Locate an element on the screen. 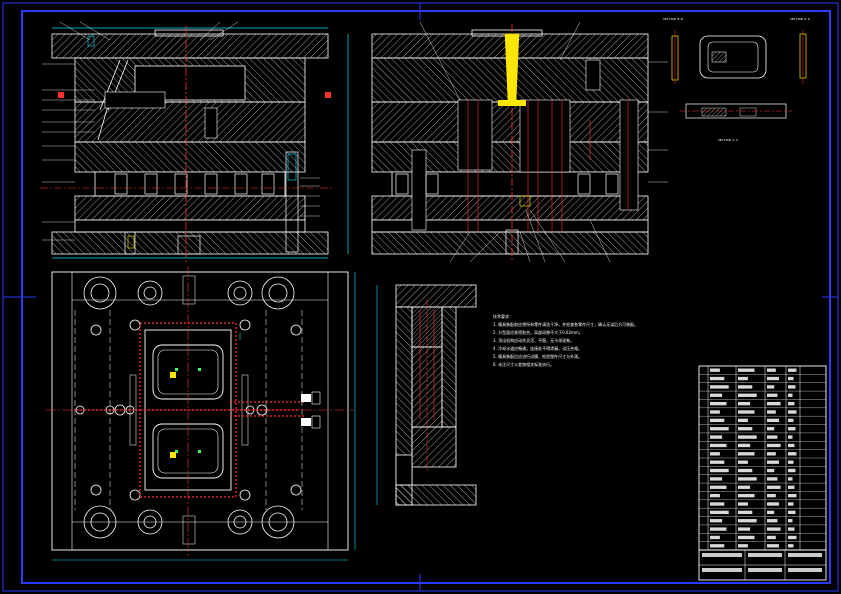 Image resolution: width=841 pixels, height=594 pixels. notes-heading: 技术要求： is located at coordinates (503, 316).